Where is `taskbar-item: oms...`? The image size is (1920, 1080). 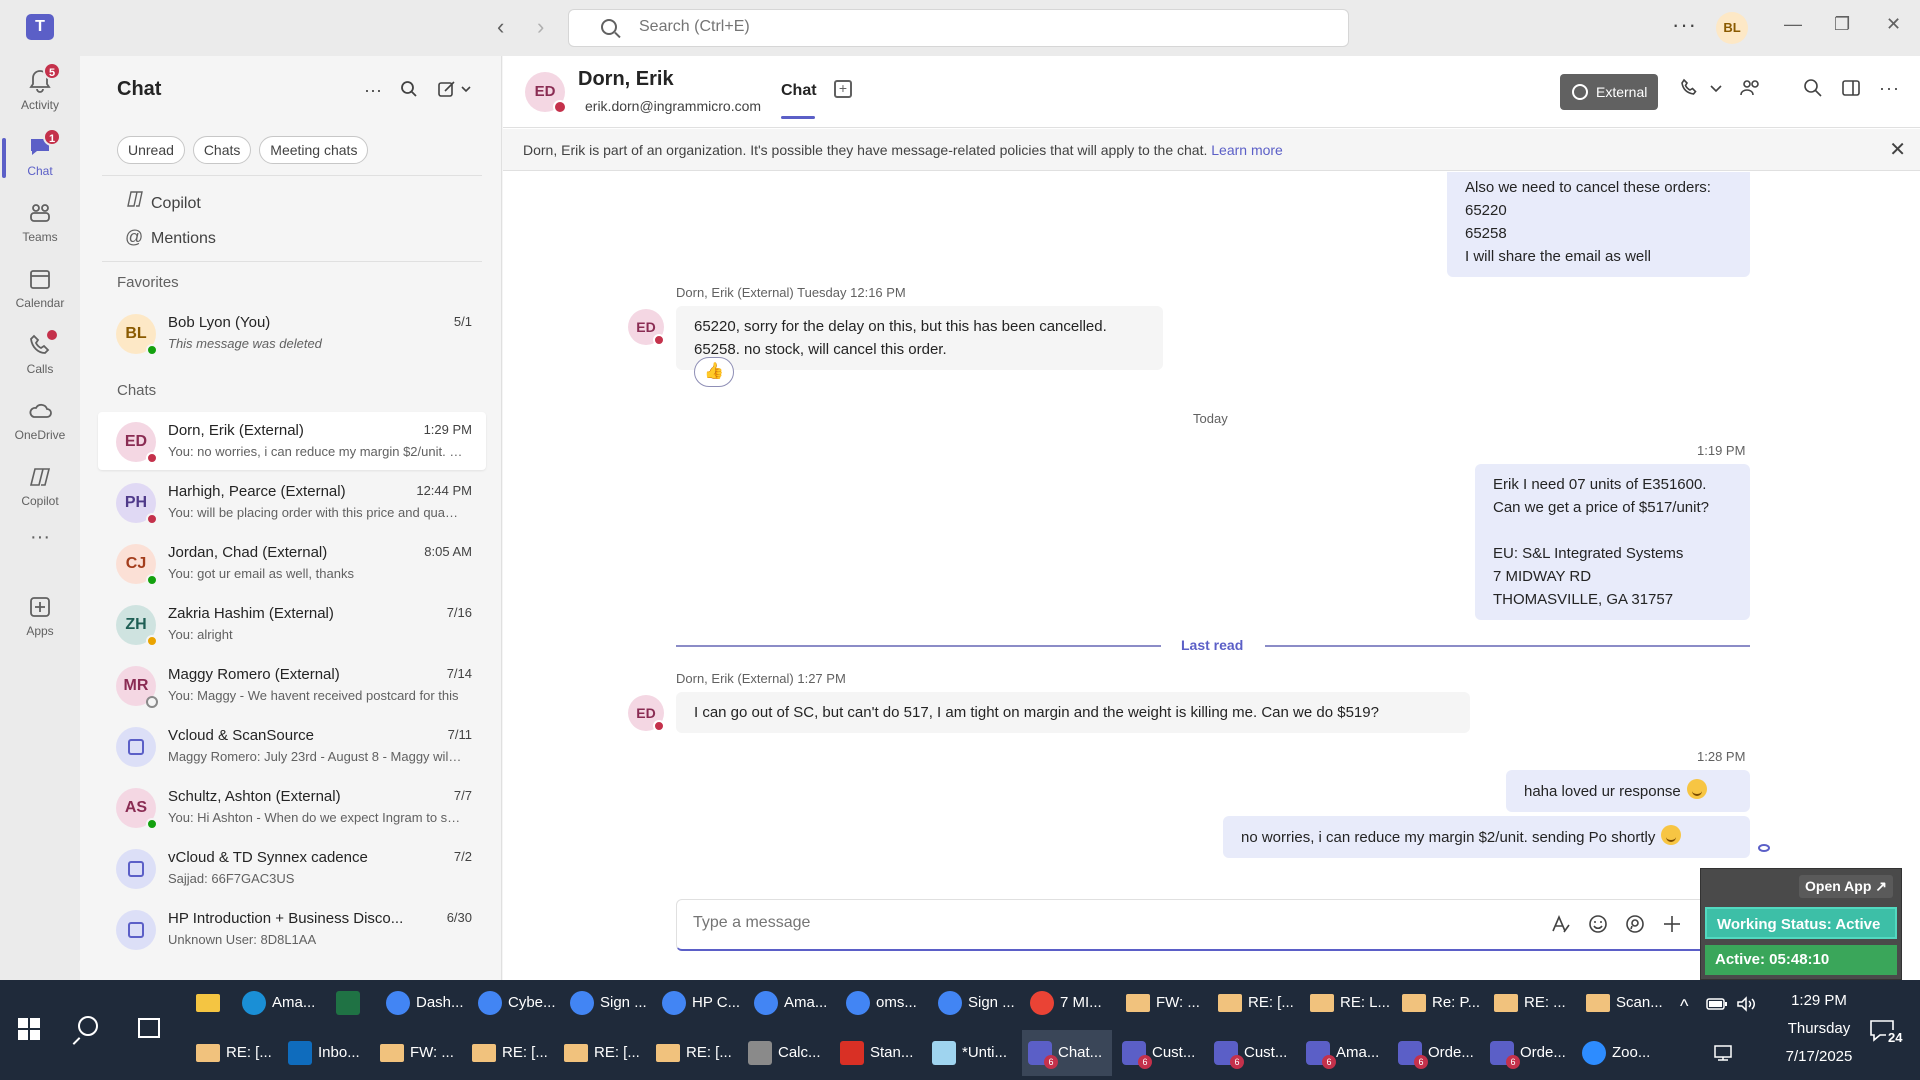
taskbar-item: oms... is located at coordinates (884, 1003).